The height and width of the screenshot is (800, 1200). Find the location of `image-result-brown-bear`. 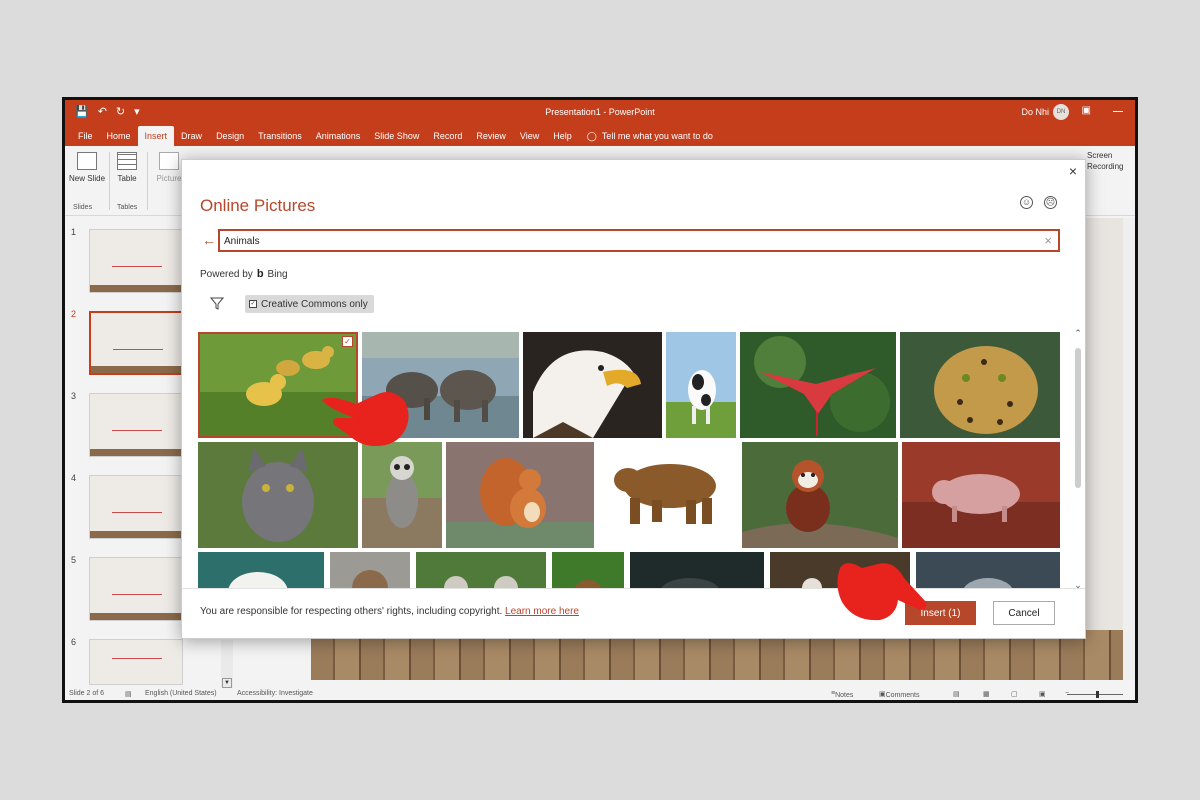

image-result-brown-bear is located at coordinates (668, 495).